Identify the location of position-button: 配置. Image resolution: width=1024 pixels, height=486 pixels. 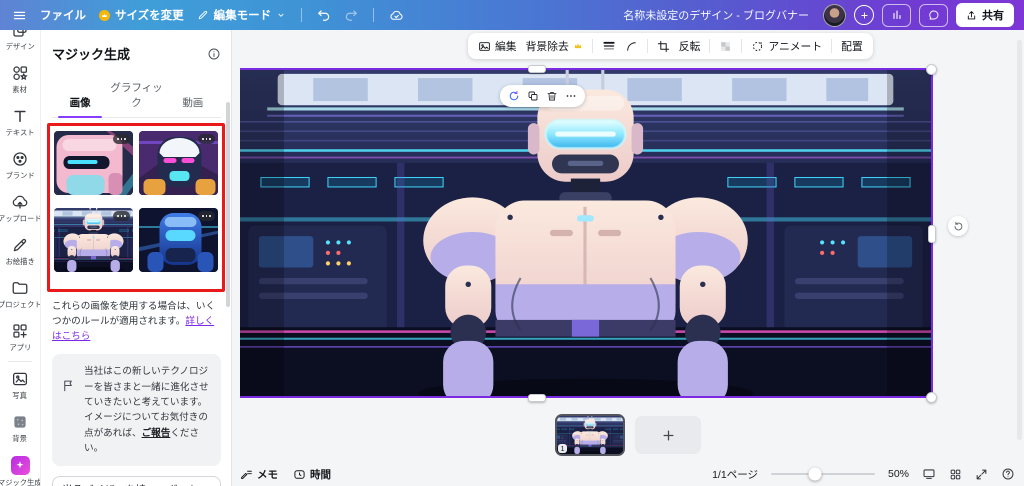
(852, 46).